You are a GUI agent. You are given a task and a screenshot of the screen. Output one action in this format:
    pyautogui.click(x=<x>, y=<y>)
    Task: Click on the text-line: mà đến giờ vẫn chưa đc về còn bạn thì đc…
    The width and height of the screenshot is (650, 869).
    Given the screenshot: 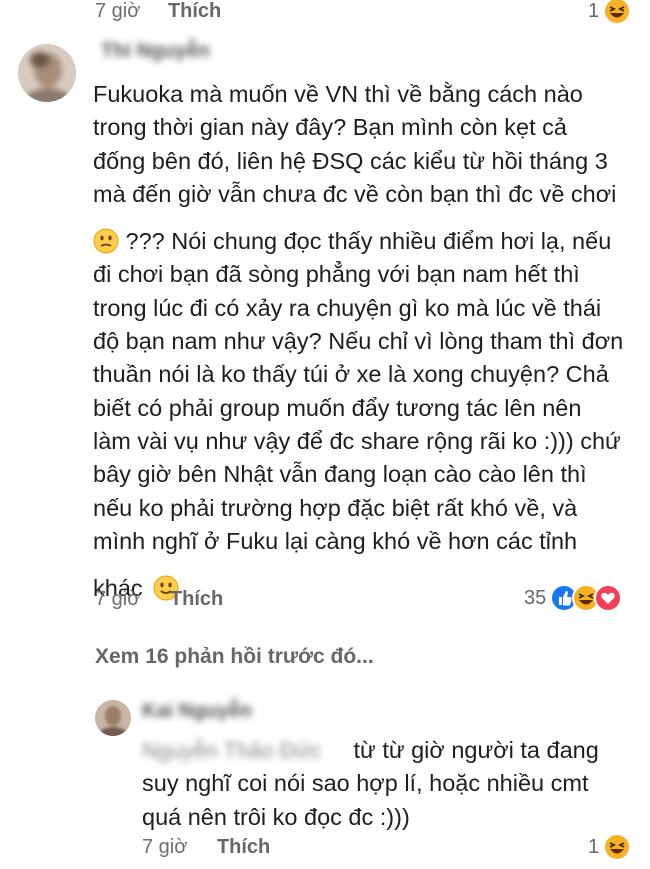 What is the action you would take?
    pyautogui.click(x=355, y=193)
    